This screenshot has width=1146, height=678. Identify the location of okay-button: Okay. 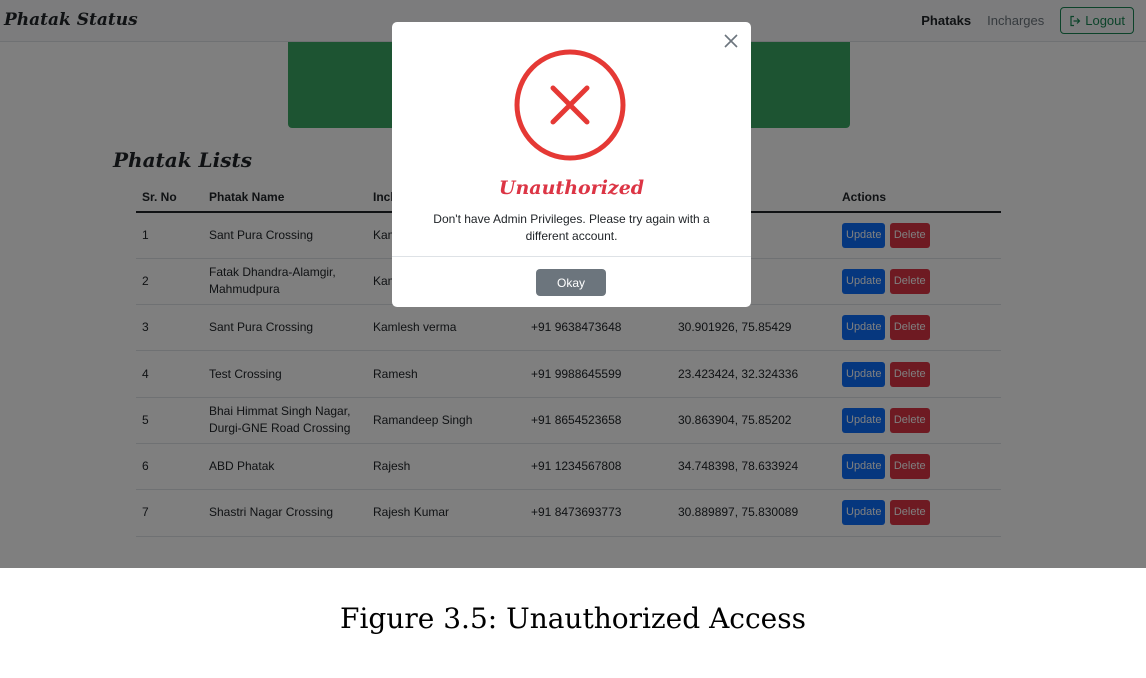
(571, 282).